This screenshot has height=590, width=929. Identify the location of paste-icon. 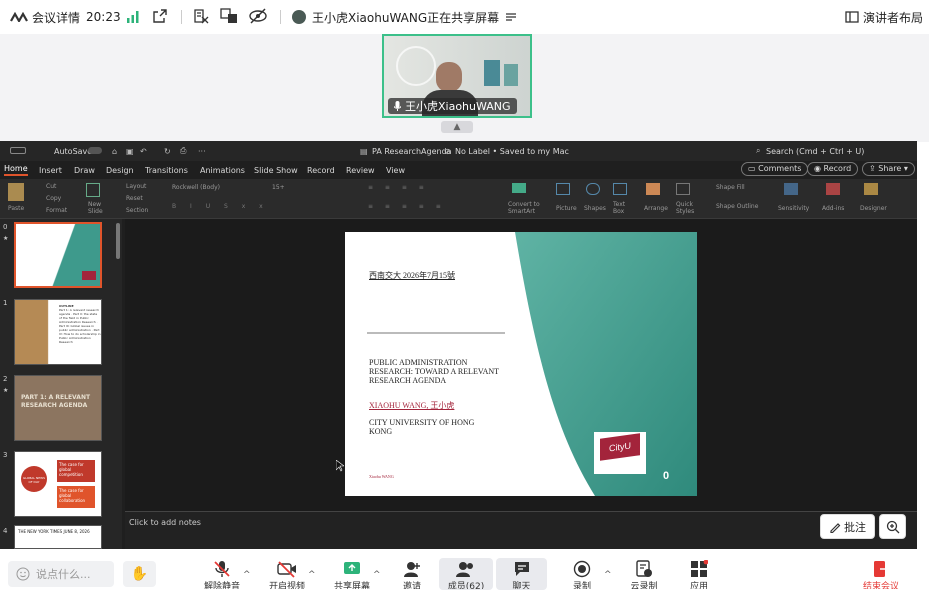
(16, 192).